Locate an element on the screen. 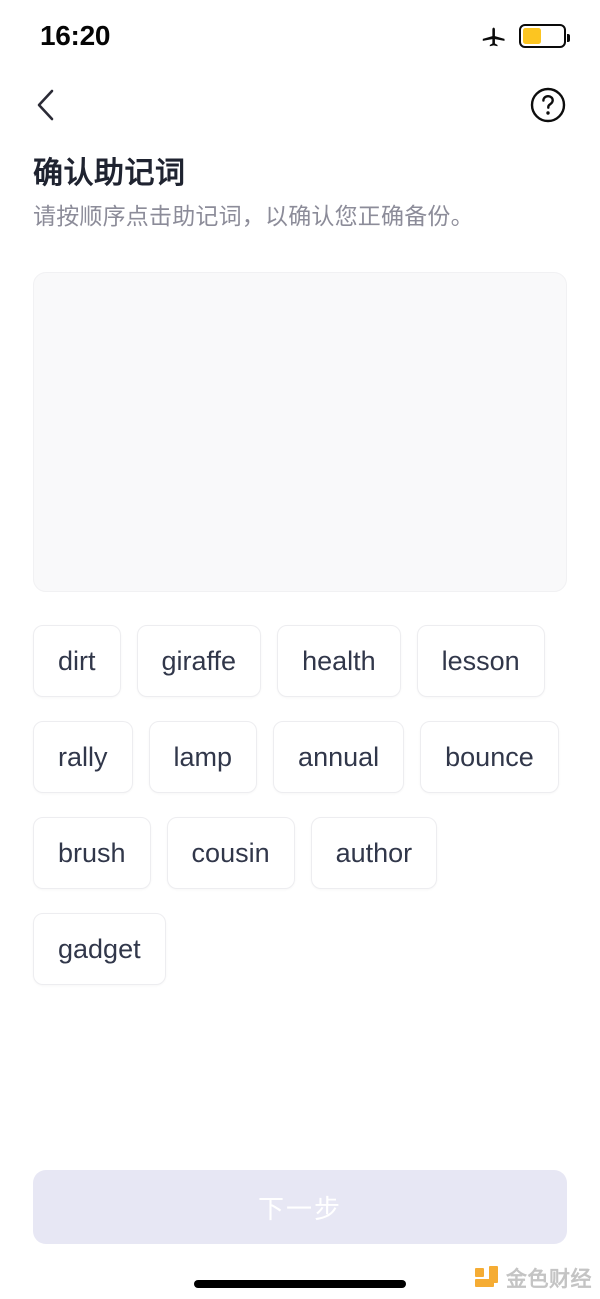 The image size is (600, 1299). question-mark-circle-icon is located at coordinates (548, 105).